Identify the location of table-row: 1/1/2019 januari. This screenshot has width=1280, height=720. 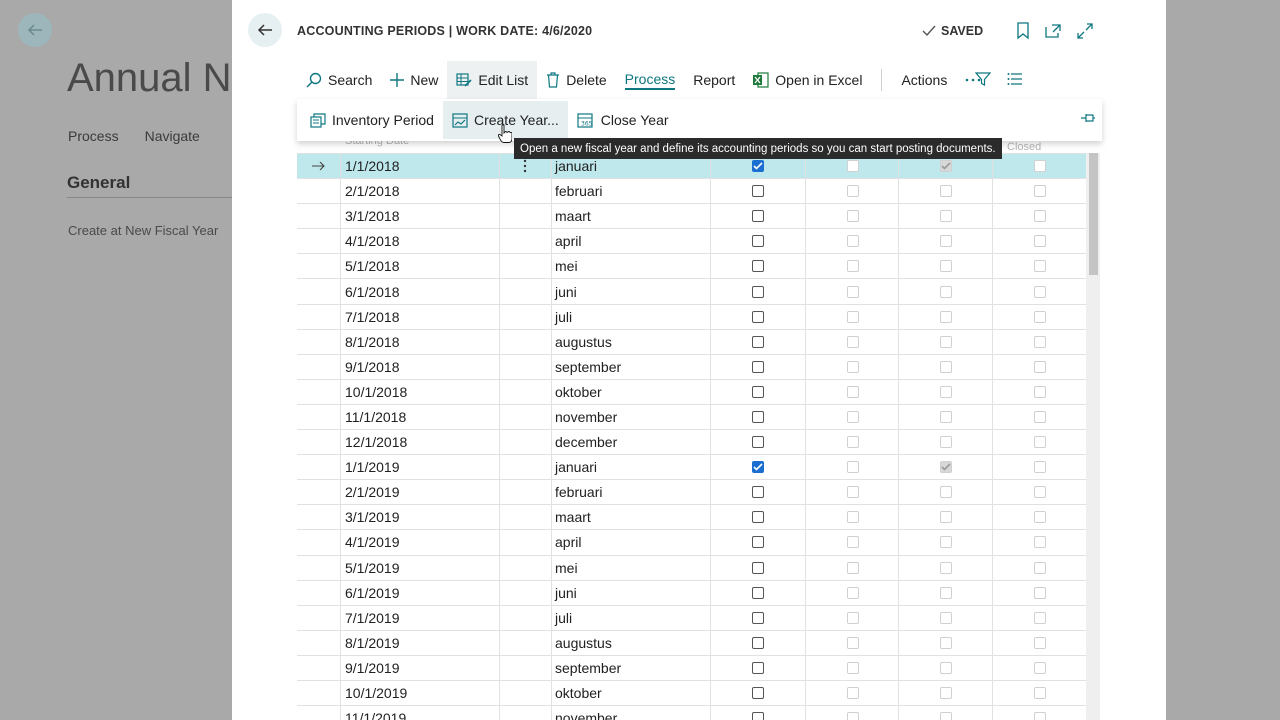
(692, 467).